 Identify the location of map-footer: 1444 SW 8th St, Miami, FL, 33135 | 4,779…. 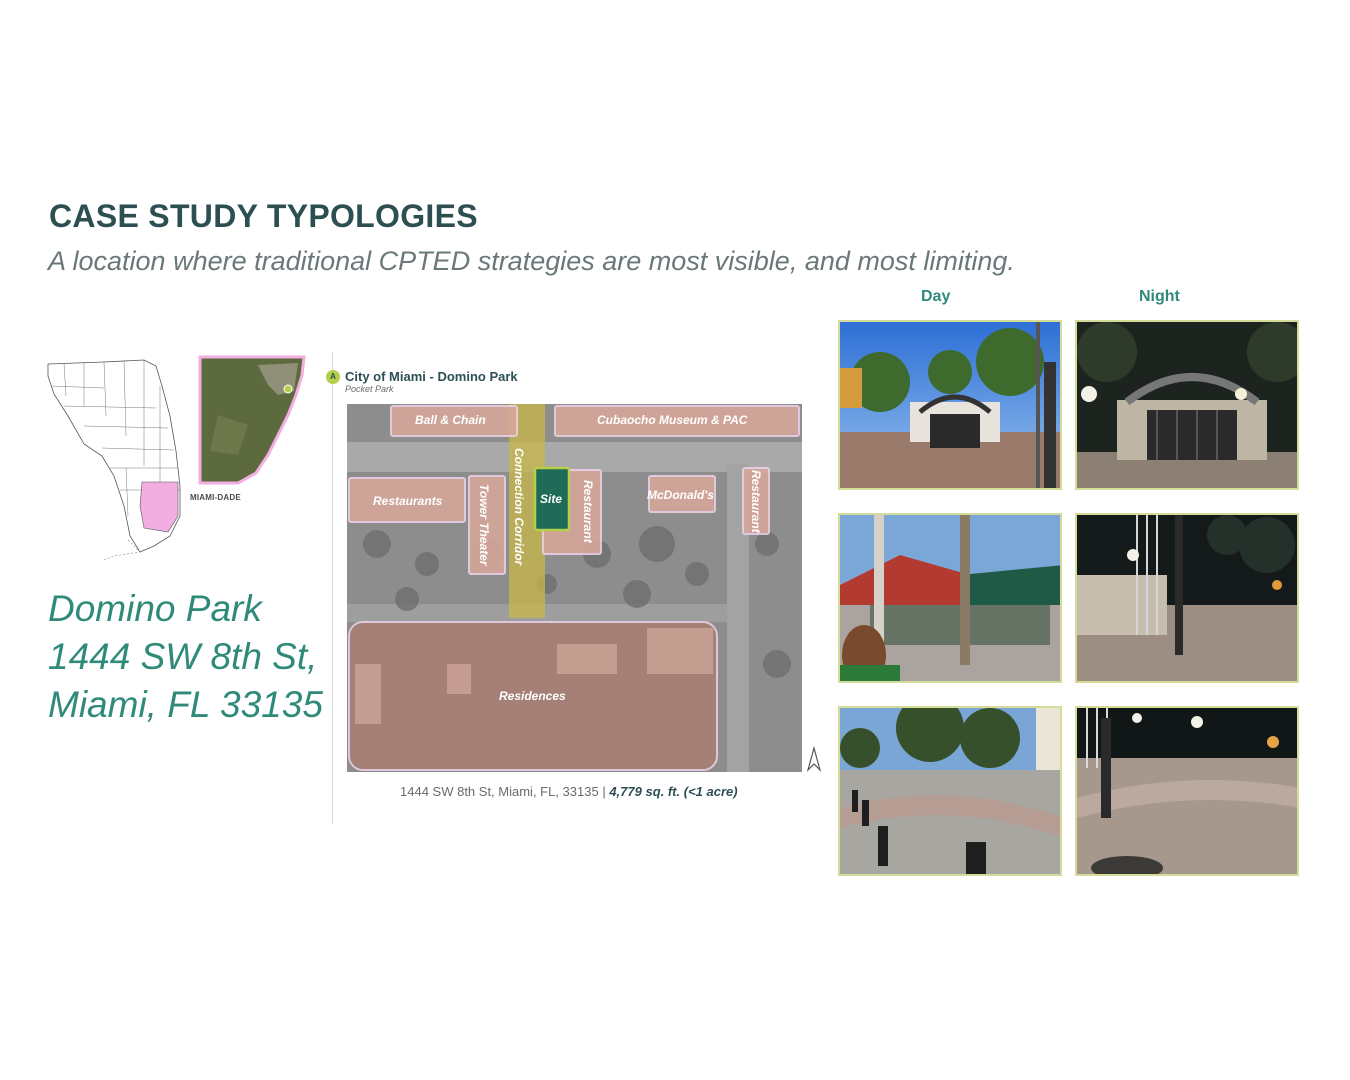
(569, 791).